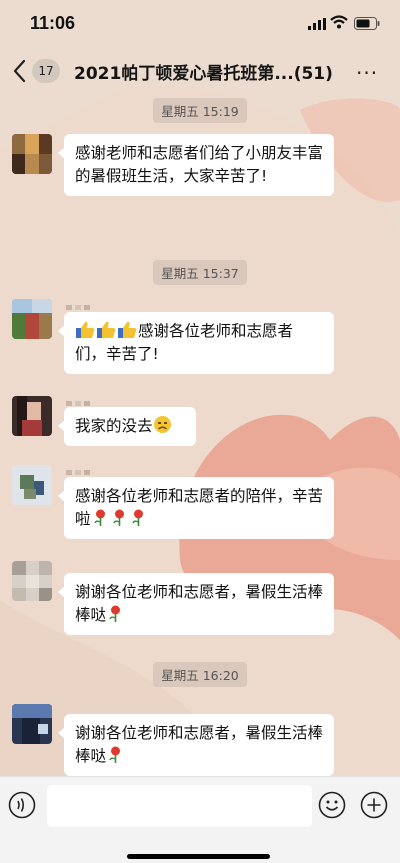  What do you see at coordinates (200, 110) in the screenshot?
I see `timestamp: 星期五 15:19` at bounding box center [200, 110].